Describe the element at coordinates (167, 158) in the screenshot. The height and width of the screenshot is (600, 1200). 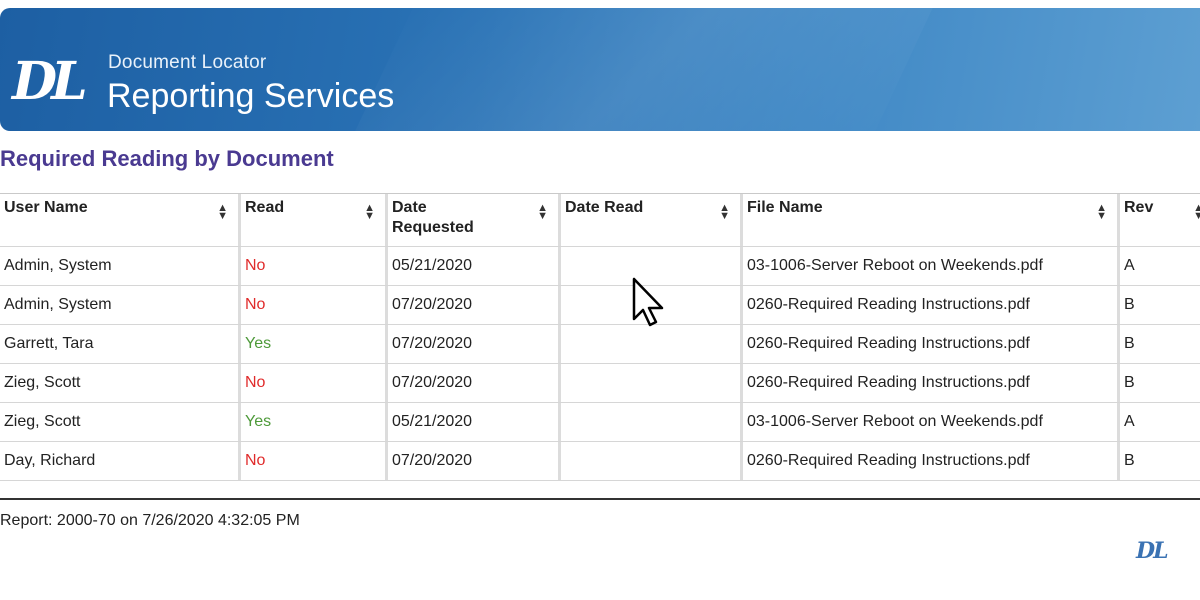
I see `report-title: Required Reading by Document` at that location.